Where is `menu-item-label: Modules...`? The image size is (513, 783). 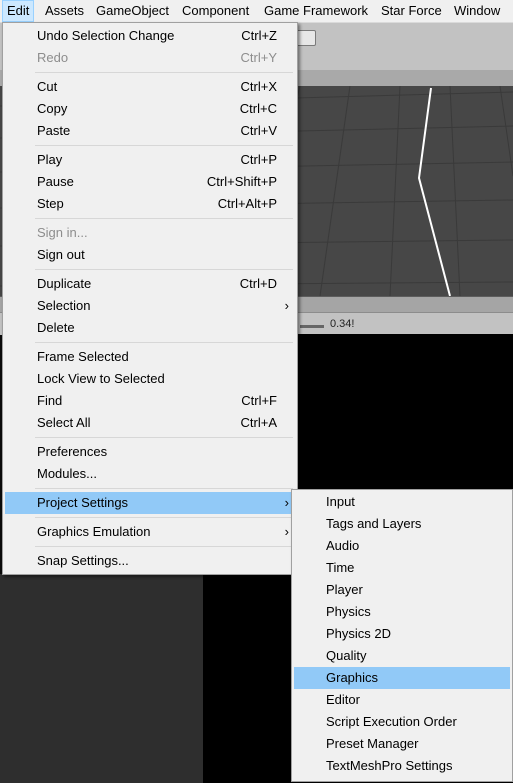
menu-item-label: Modules... is located at coordinates (67, 473).